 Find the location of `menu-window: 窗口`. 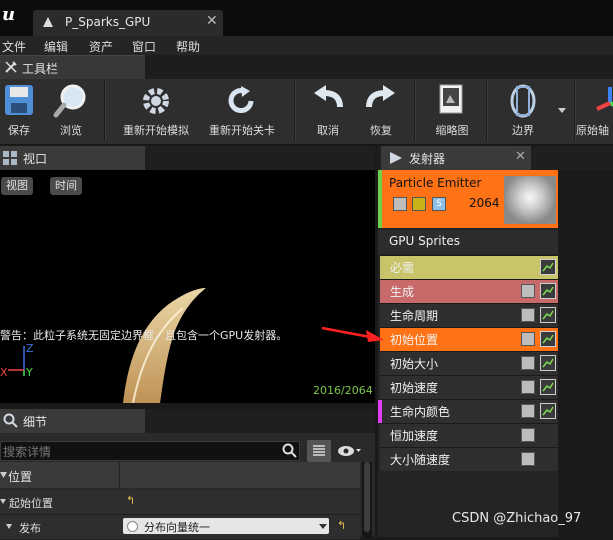

menu-window: 窗口 is located at coordinates (144, 46).